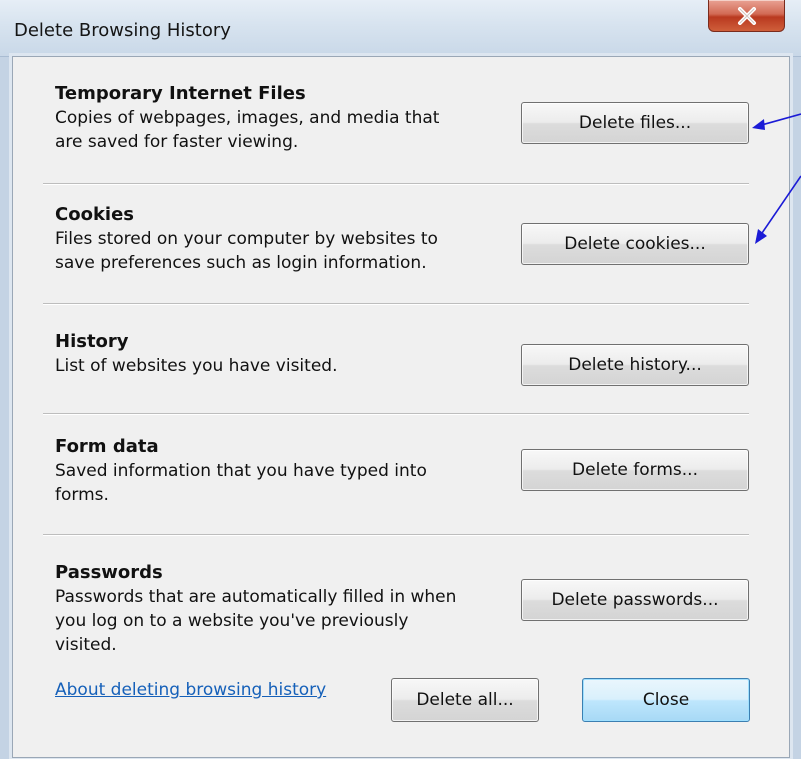 The height and width of the screenshot is (759, 801). What do you see at coordinates (82, 495) in the screenshot?
I see `description-line: forms.` at bounding box center [82, 495].